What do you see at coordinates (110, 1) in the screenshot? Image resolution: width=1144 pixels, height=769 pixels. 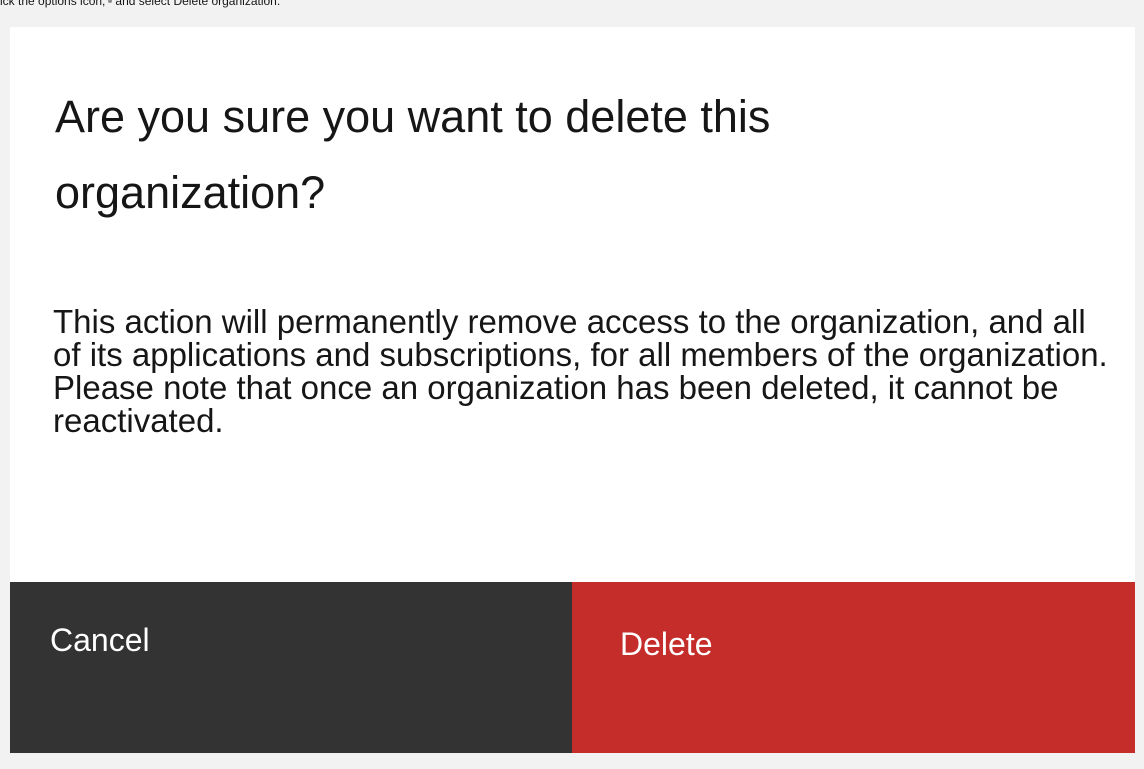 I see `overflow-menu-icon` at bounding box center [110, 1].